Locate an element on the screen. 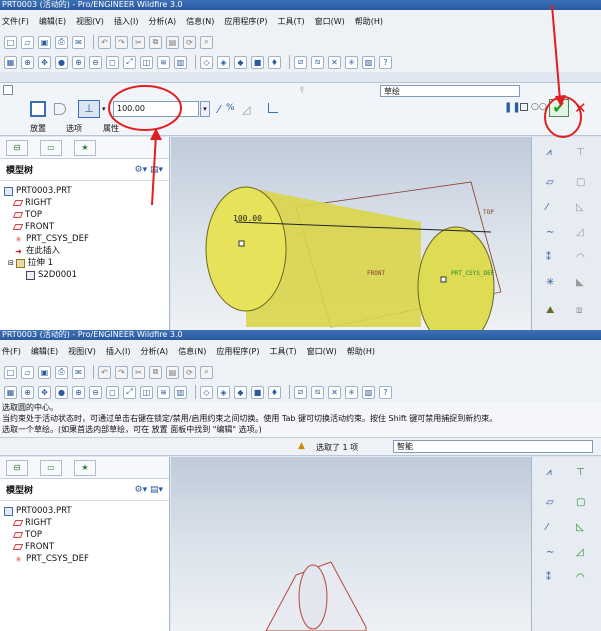 The width and height of the screenshot is (601, 631). shading-icon: ● is located at coordinates (61, 392).